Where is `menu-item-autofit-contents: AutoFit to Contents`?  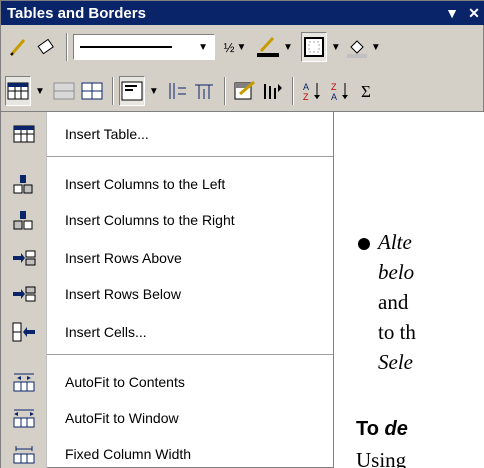
menu-item-autofit-contents: AutoFit to Contents is located at coordinates (168, 382).